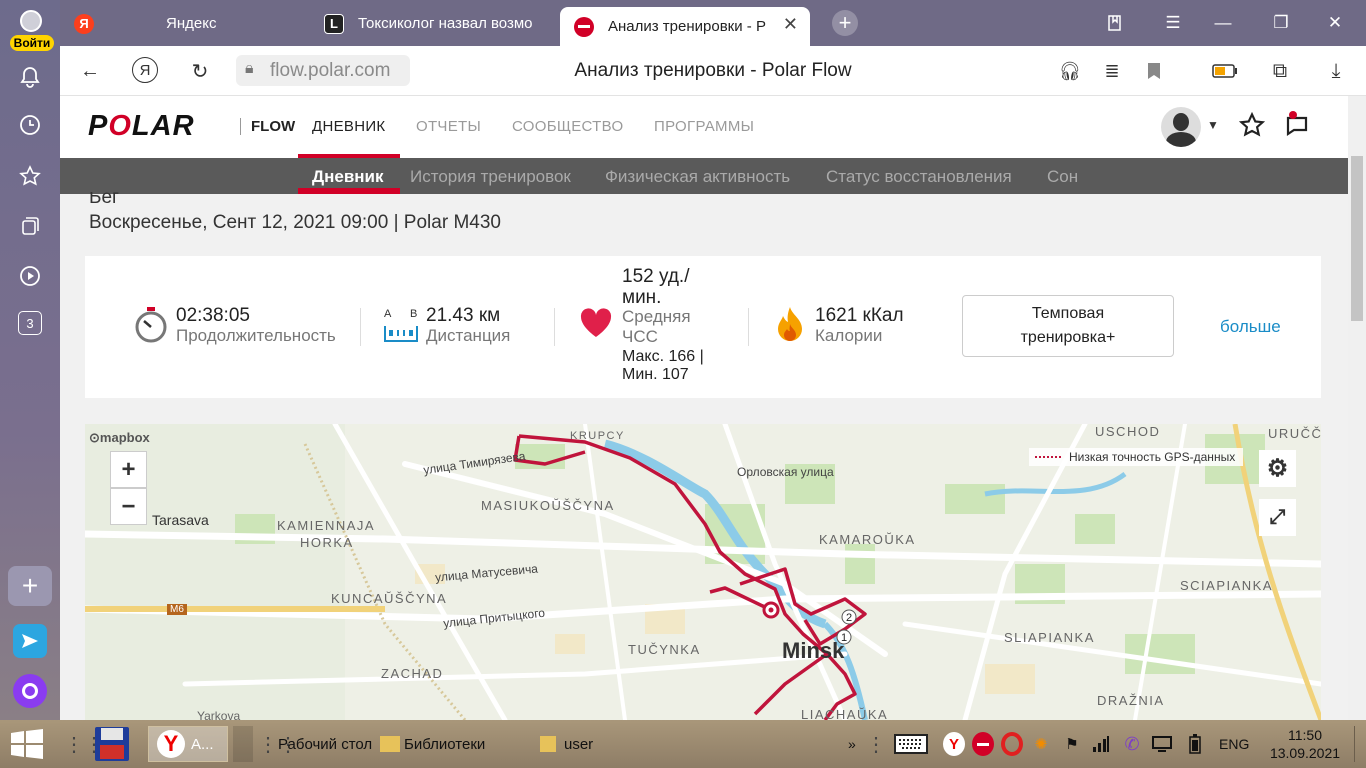  Describe the element at coordinates (30, 176) in the screenshot. I see `bookmarks-star-icon` at that location.